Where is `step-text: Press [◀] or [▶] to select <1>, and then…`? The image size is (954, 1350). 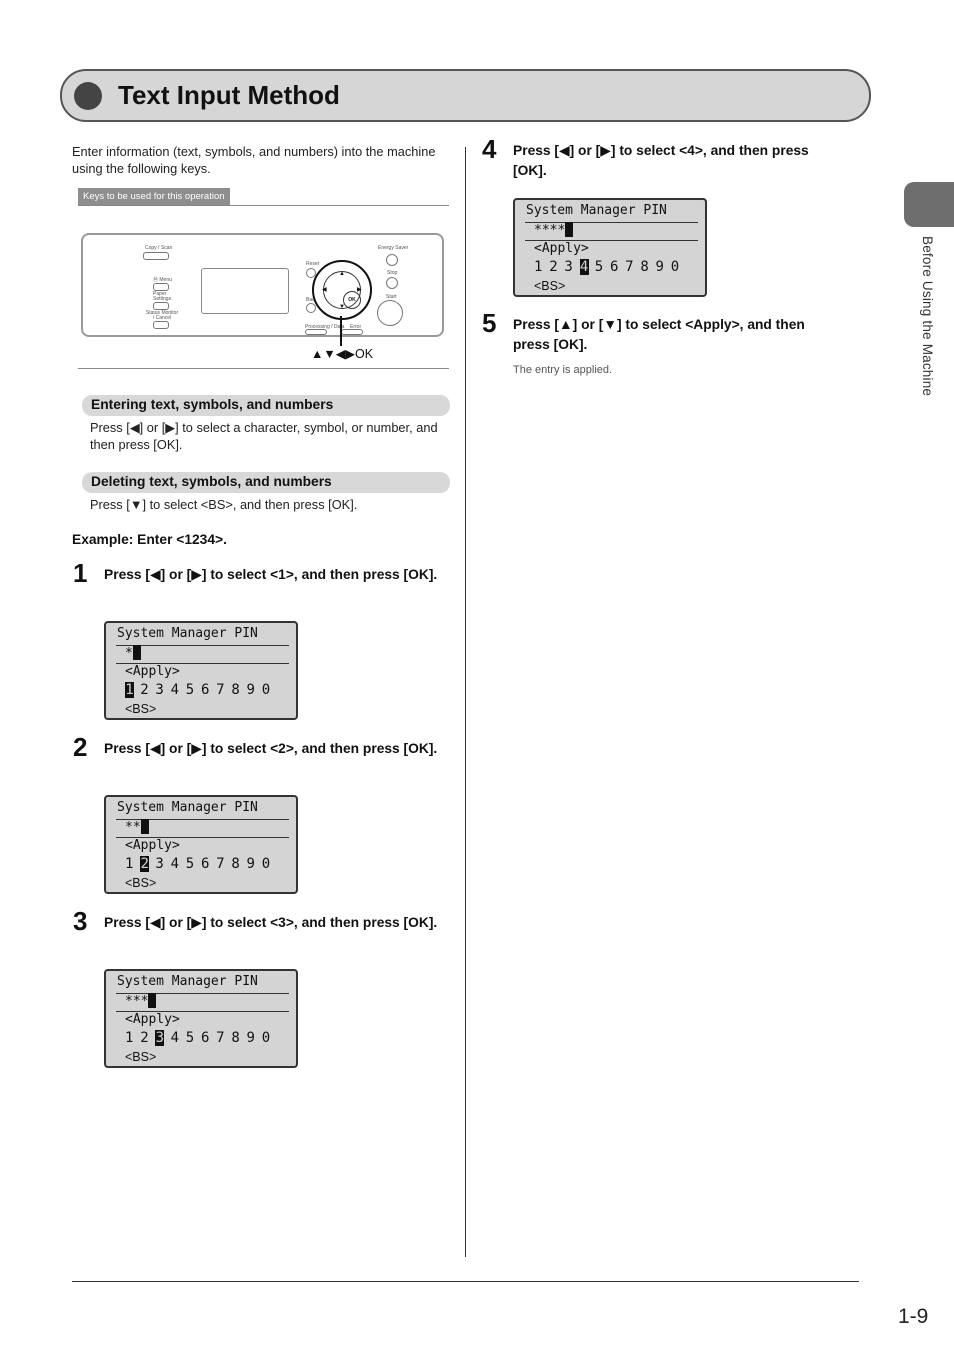
step-text: Press [◀] or [▶] to select <1>, and then… is located at coordinates (271, 574).